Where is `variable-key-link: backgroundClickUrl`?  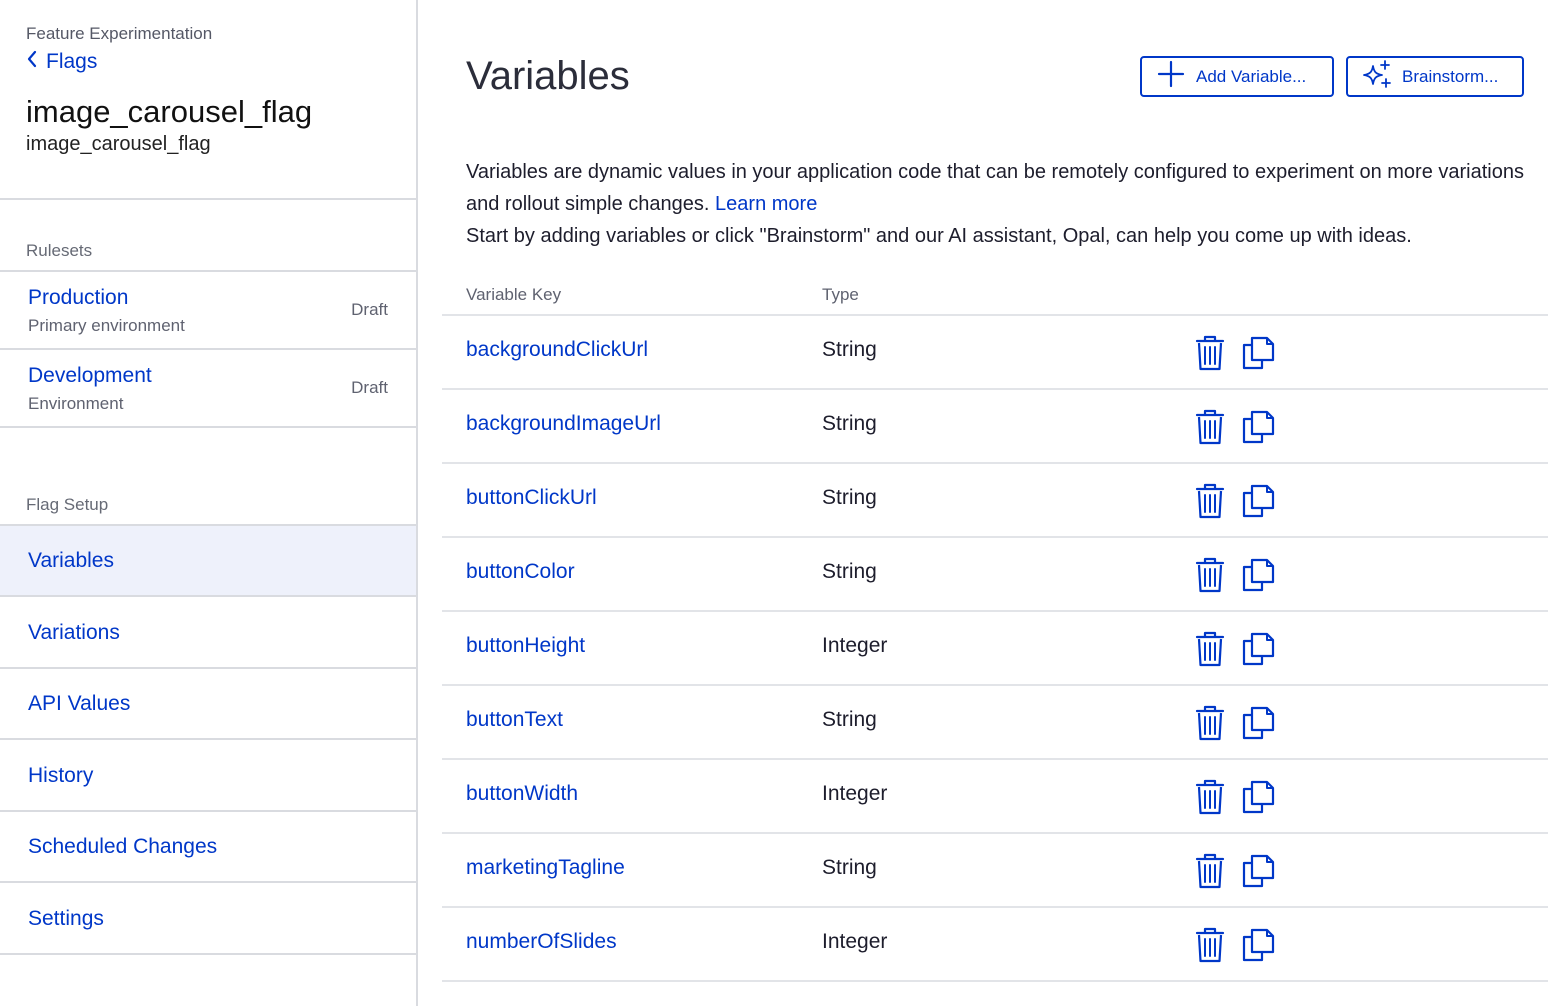
variable-key-link: backgroundClickUrl is located at coordinates (557, 350).